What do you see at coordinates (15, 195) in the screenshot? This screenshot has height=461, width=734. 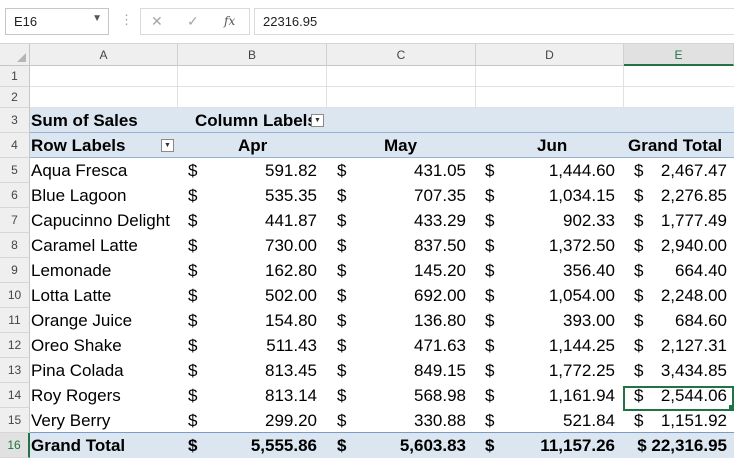 I see `row-header: 6` at bounding box center [15, 195].